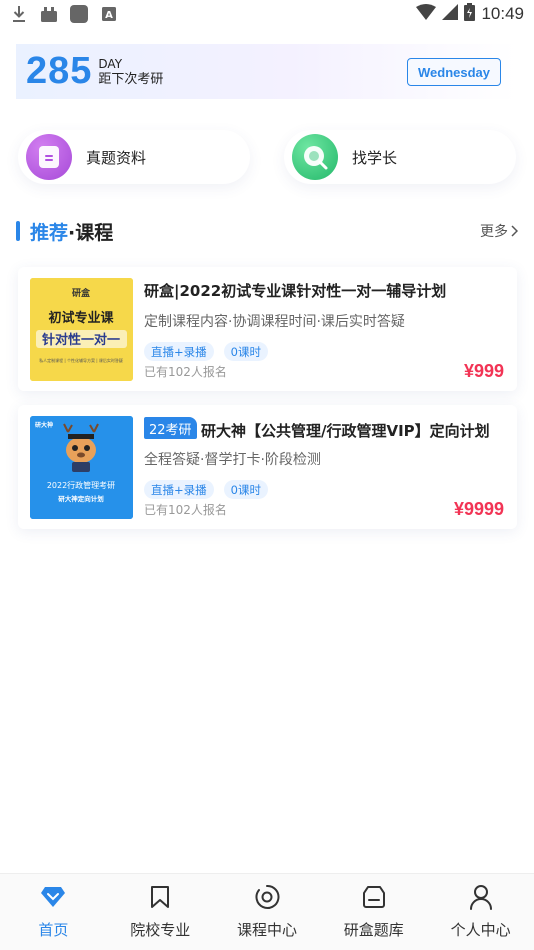  Describe the element at coordinates (170, 428) in the screenshot. I see `exam-year-badge: 22考研` at that location.